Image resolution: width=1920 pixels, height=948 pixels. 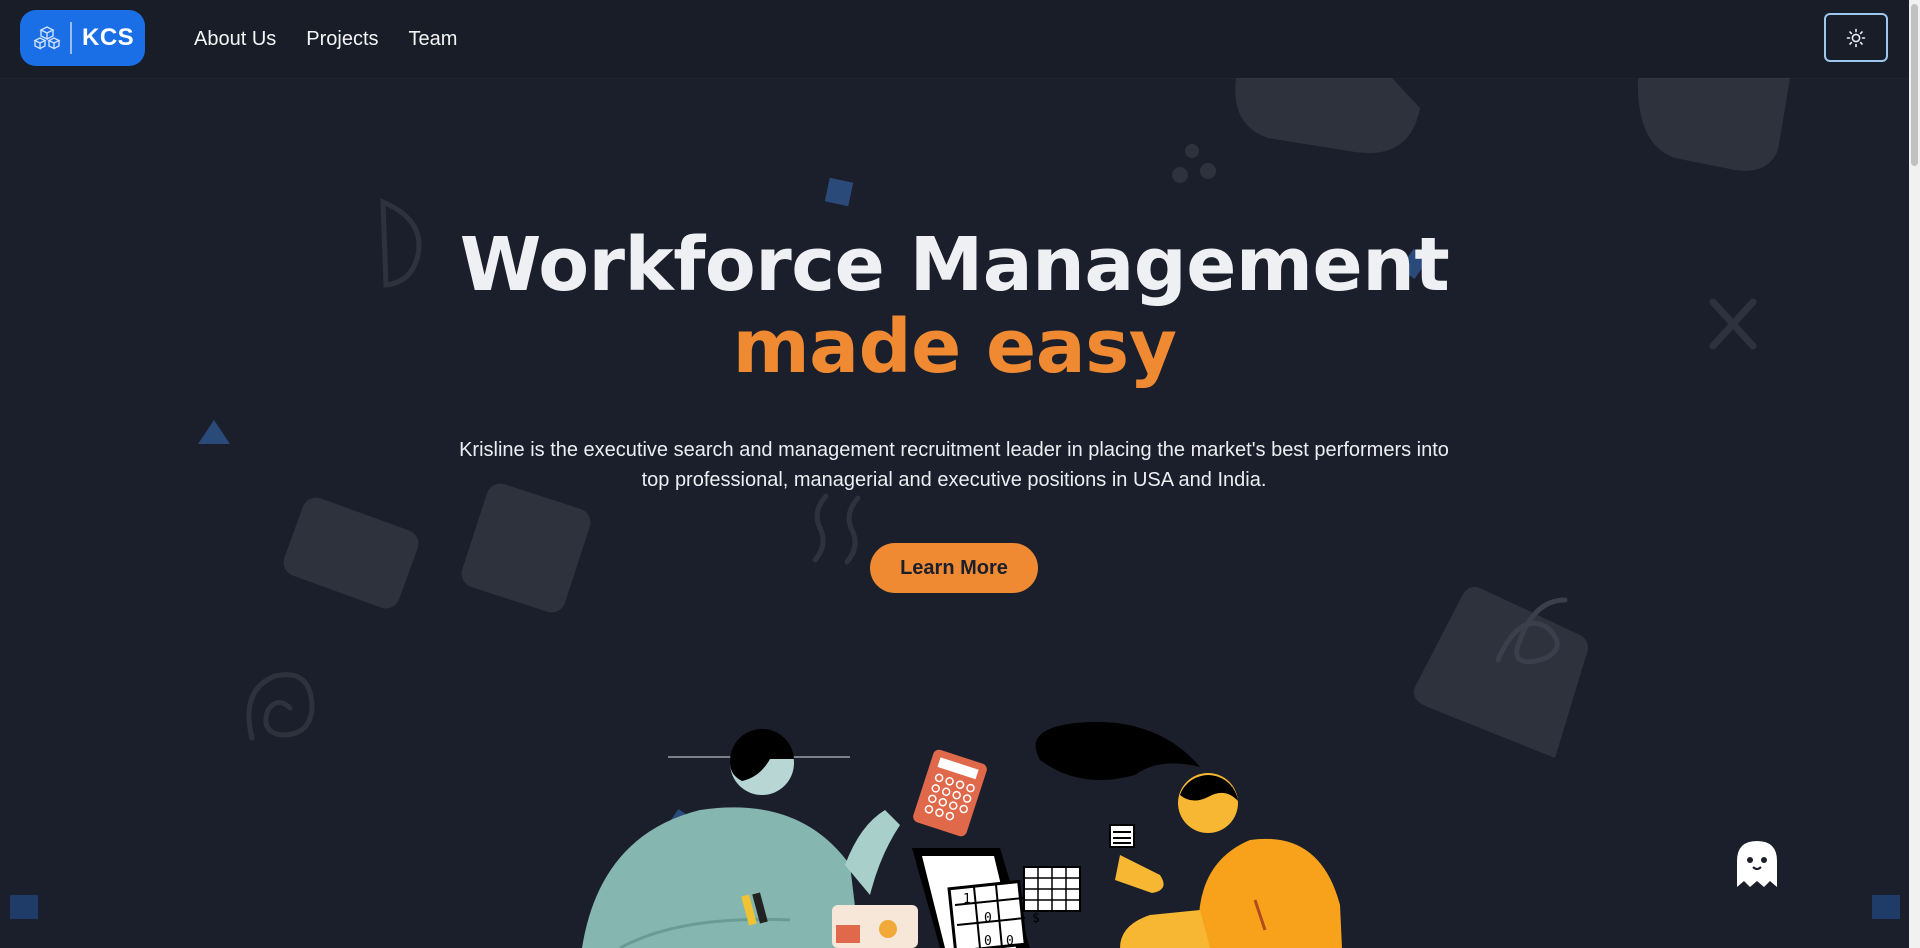 I want to click on brand-logo: KCS, so click(x=82, y=38).